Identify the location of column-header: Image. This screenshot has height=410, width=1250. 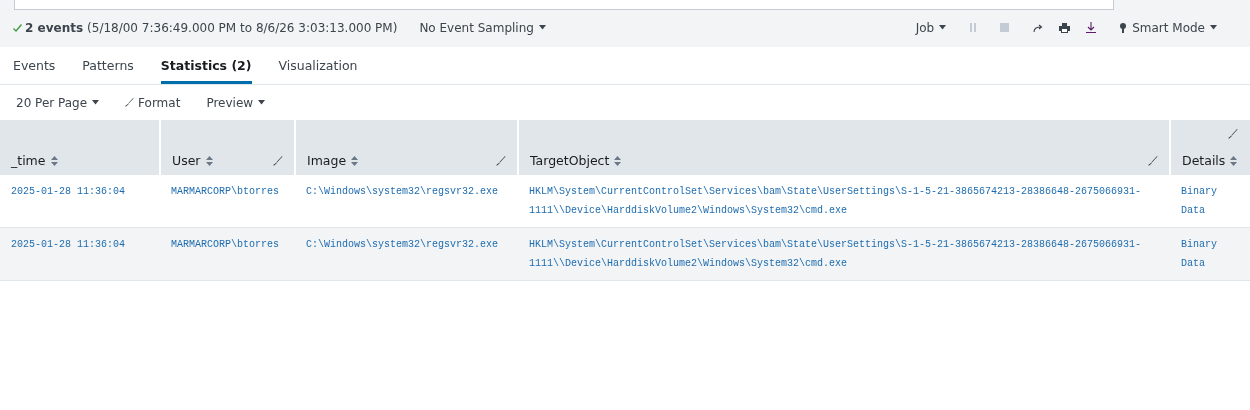
(406, 147).